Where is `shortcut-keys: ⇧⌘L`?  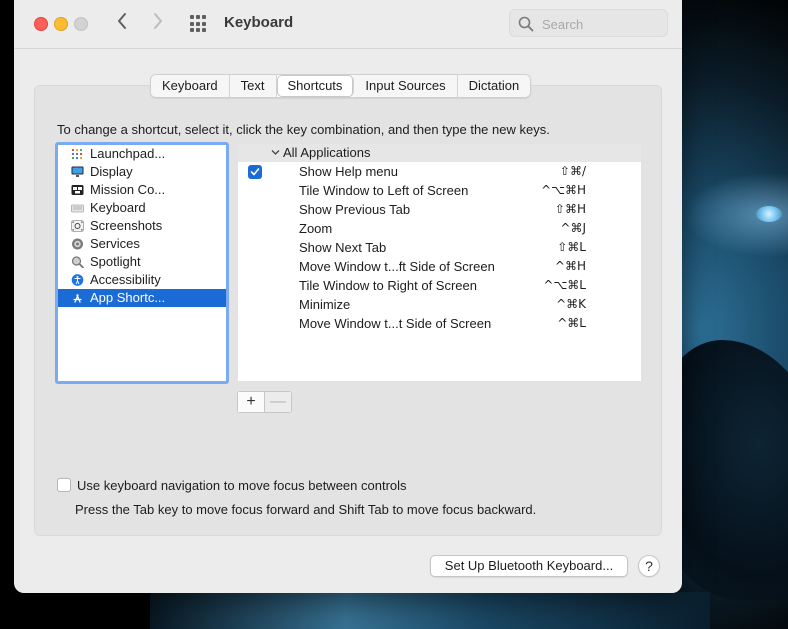
shortcut-keys: ⇧⌘L is located at coordinates (571, 247).